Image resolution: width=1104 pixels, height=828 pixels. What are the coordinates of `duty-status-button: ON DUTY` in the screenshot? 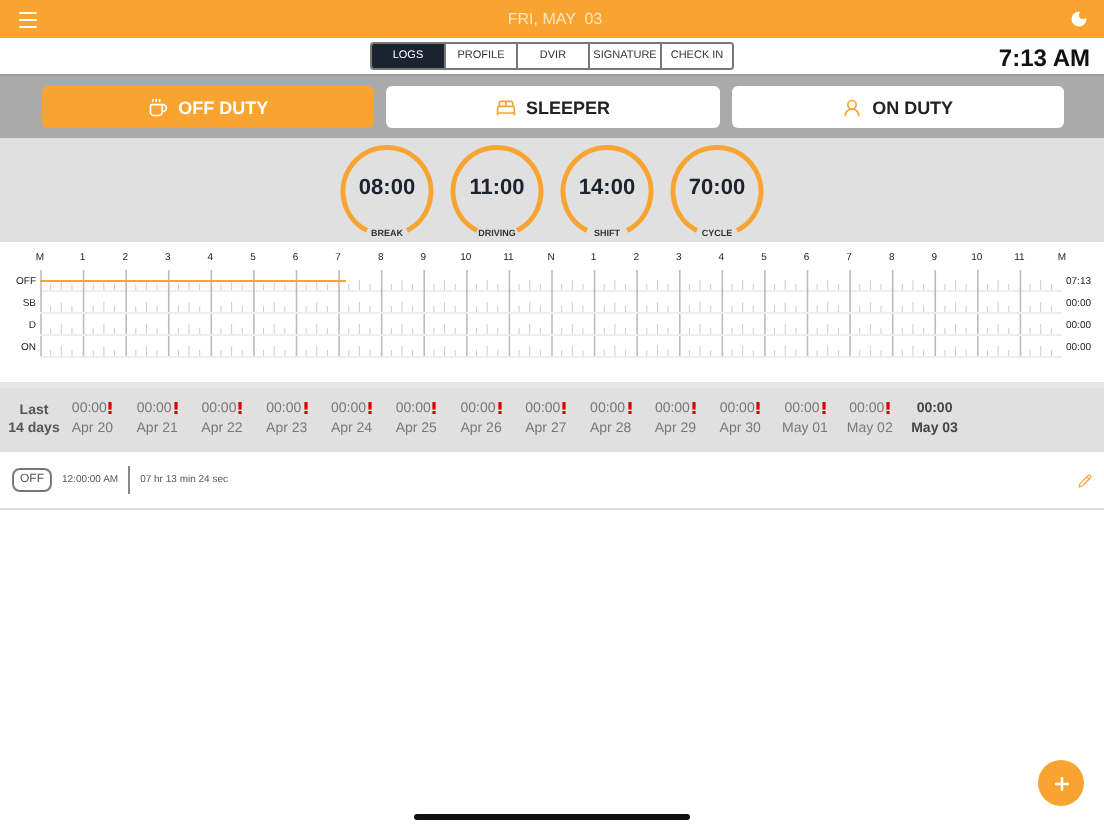 It's located at (897, 107).